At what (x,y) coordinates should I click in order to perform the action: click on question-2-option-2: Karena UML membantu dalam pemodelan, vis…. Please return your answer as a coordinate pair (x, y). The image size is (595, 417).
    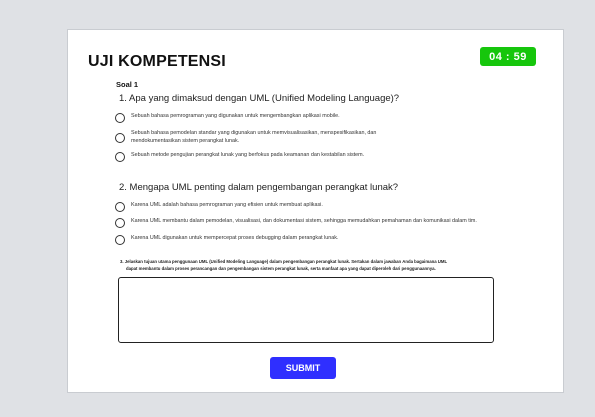
    Looking at the image, I should click on (296, 223).